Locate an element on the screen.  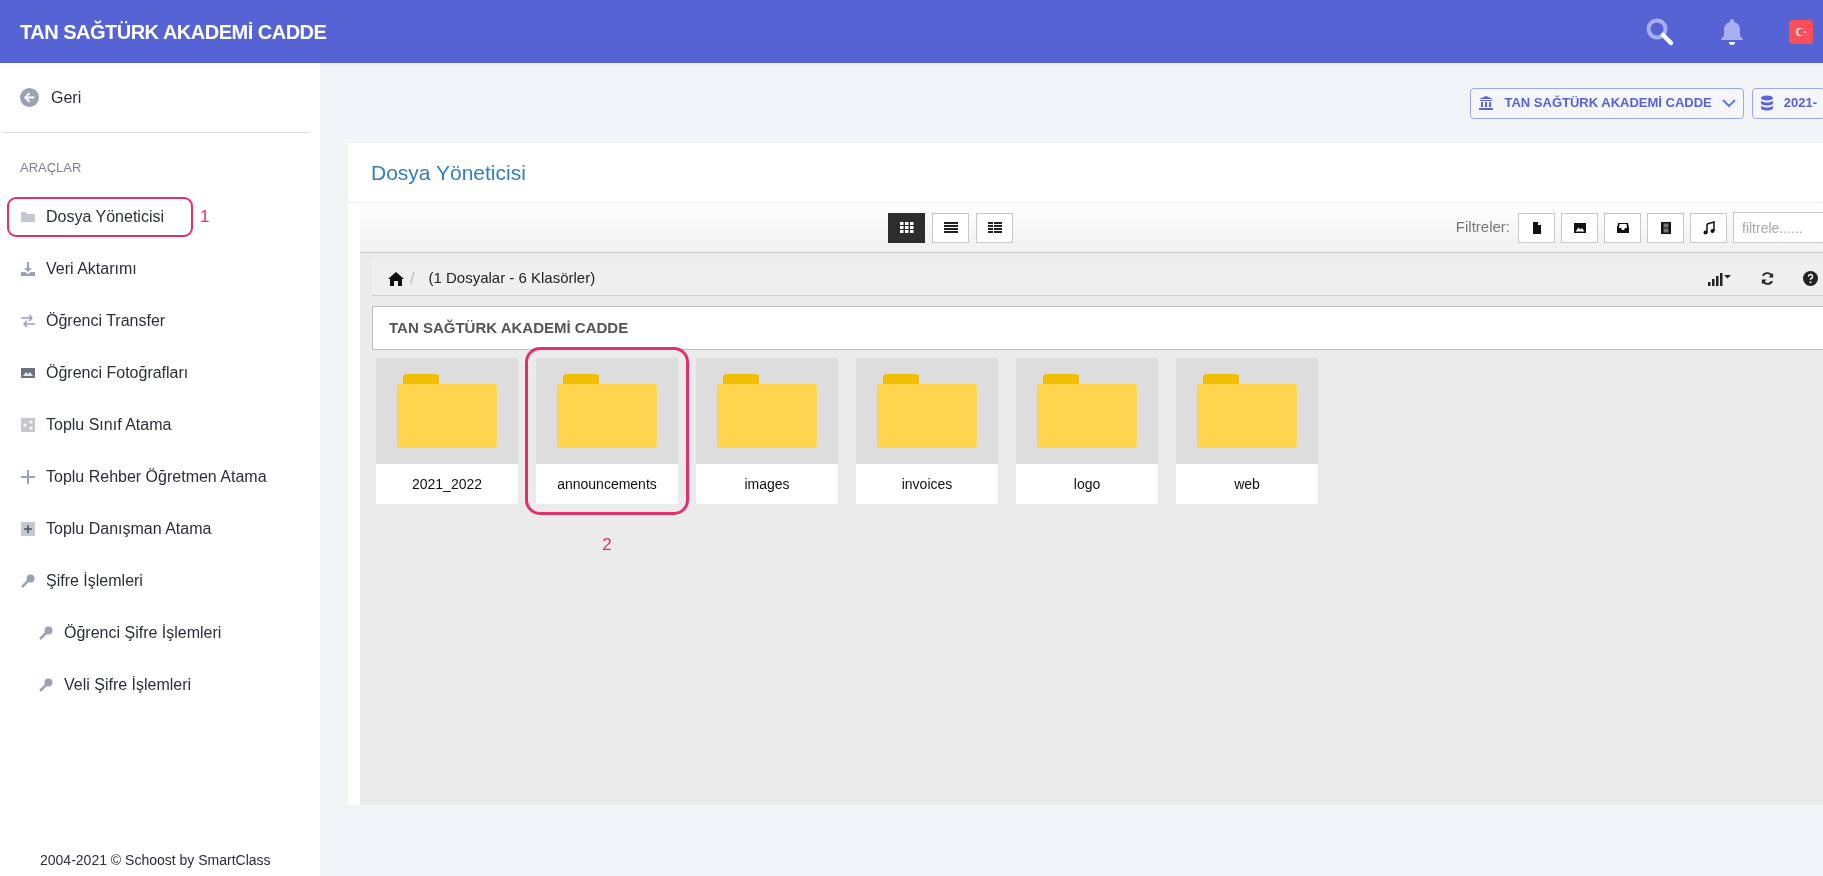
folder-name: images is located at coordinates (767, 484).